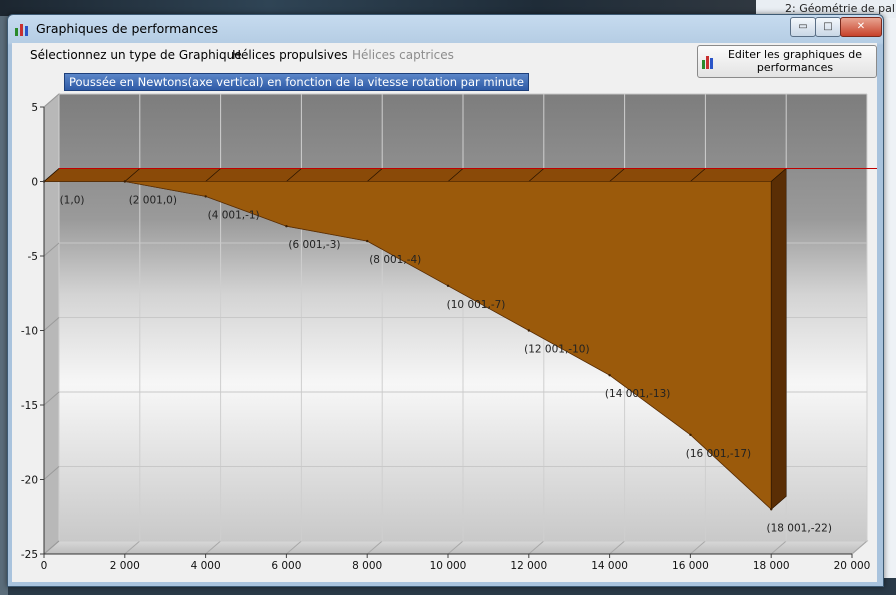  I want to click on x-tick-label: 2 000, so click(125, 566).